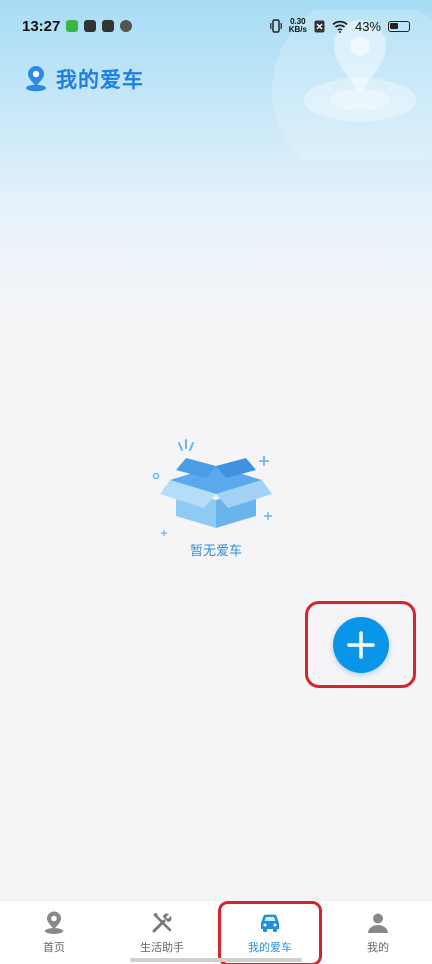 This screenshot has width=432, height=964. Describe the element at coordinates (162, 923) in the screenshot. I see `tools-icon` at that location.